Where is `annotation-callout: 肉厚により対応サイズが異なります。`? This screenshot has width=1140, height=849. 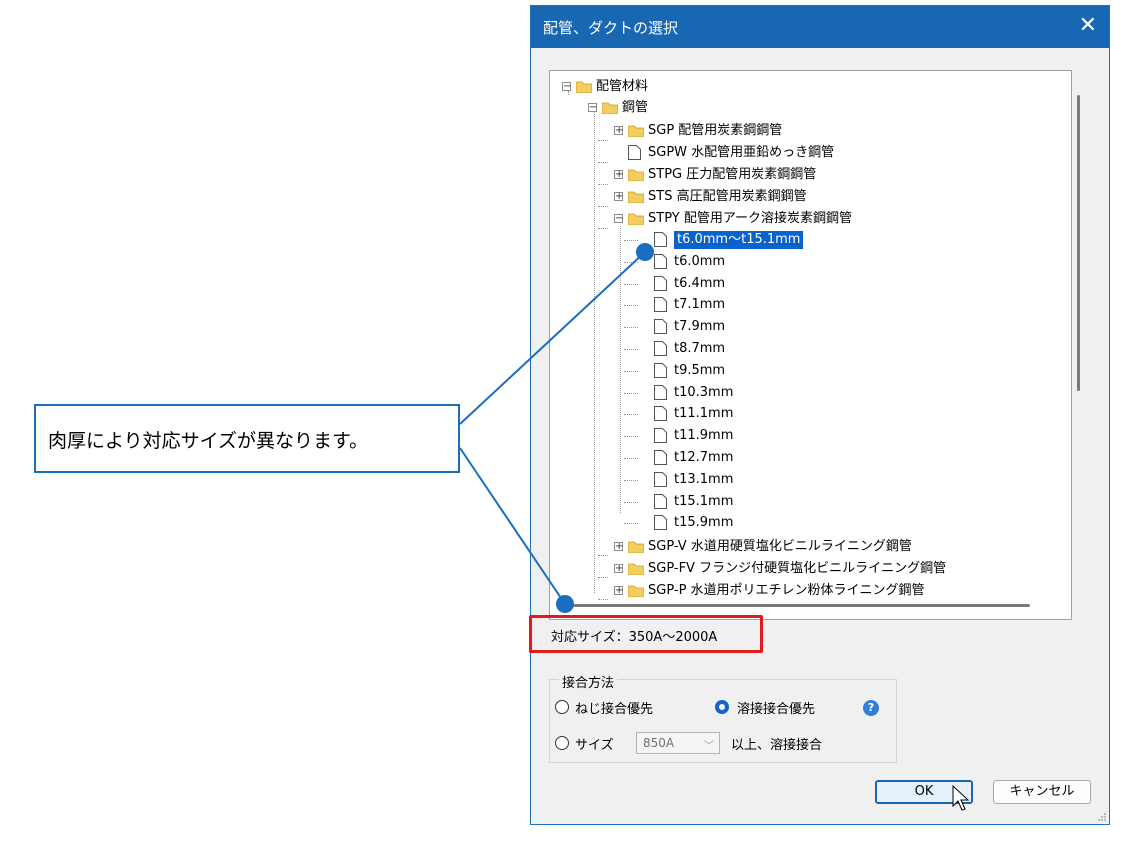
annotation-callout: 肉厚により対応サイズが異なります。 is located at coordinates (247, 438).